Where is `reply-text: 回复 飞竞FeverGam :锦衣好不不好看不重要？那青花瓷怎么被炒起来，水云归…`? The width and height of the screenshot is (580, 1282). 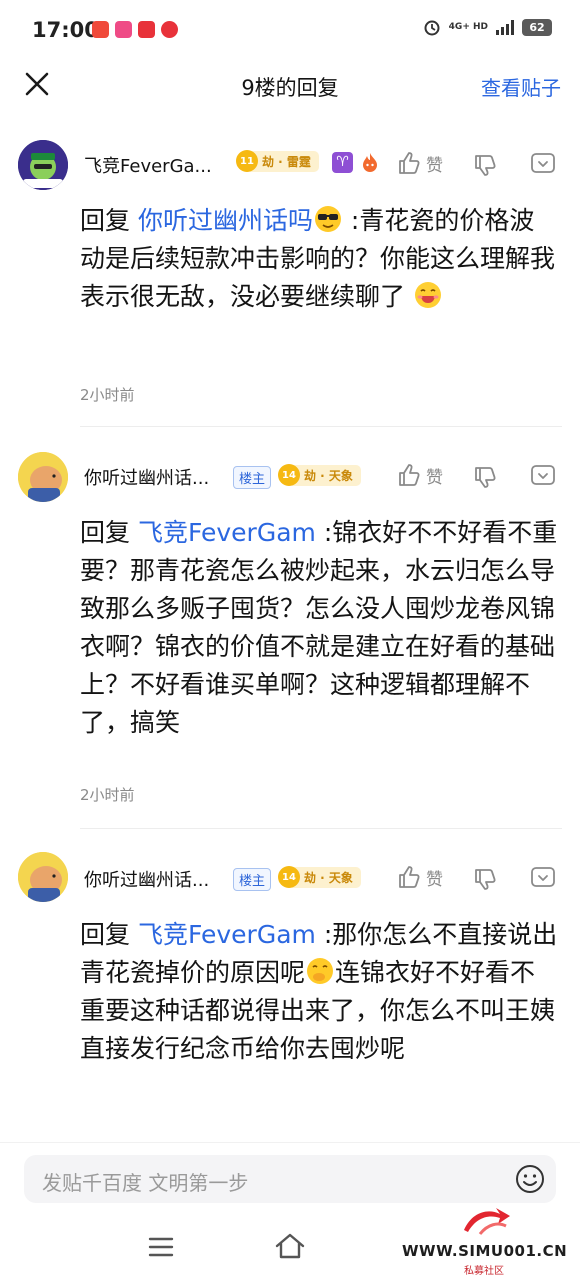
reply-text: 回复 飞竞FeverGam :锦衣好不不好看不重要？那青花瓷怎么被炒起来，水云归… is located at coordinates (319, 628).